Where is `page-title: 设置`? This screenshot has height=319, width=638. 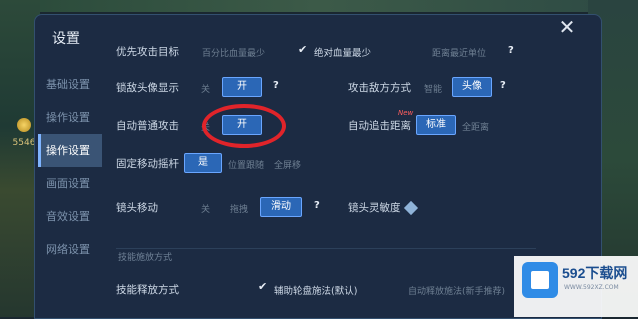 page-title: 设置 is located at coordinates (66, 39).